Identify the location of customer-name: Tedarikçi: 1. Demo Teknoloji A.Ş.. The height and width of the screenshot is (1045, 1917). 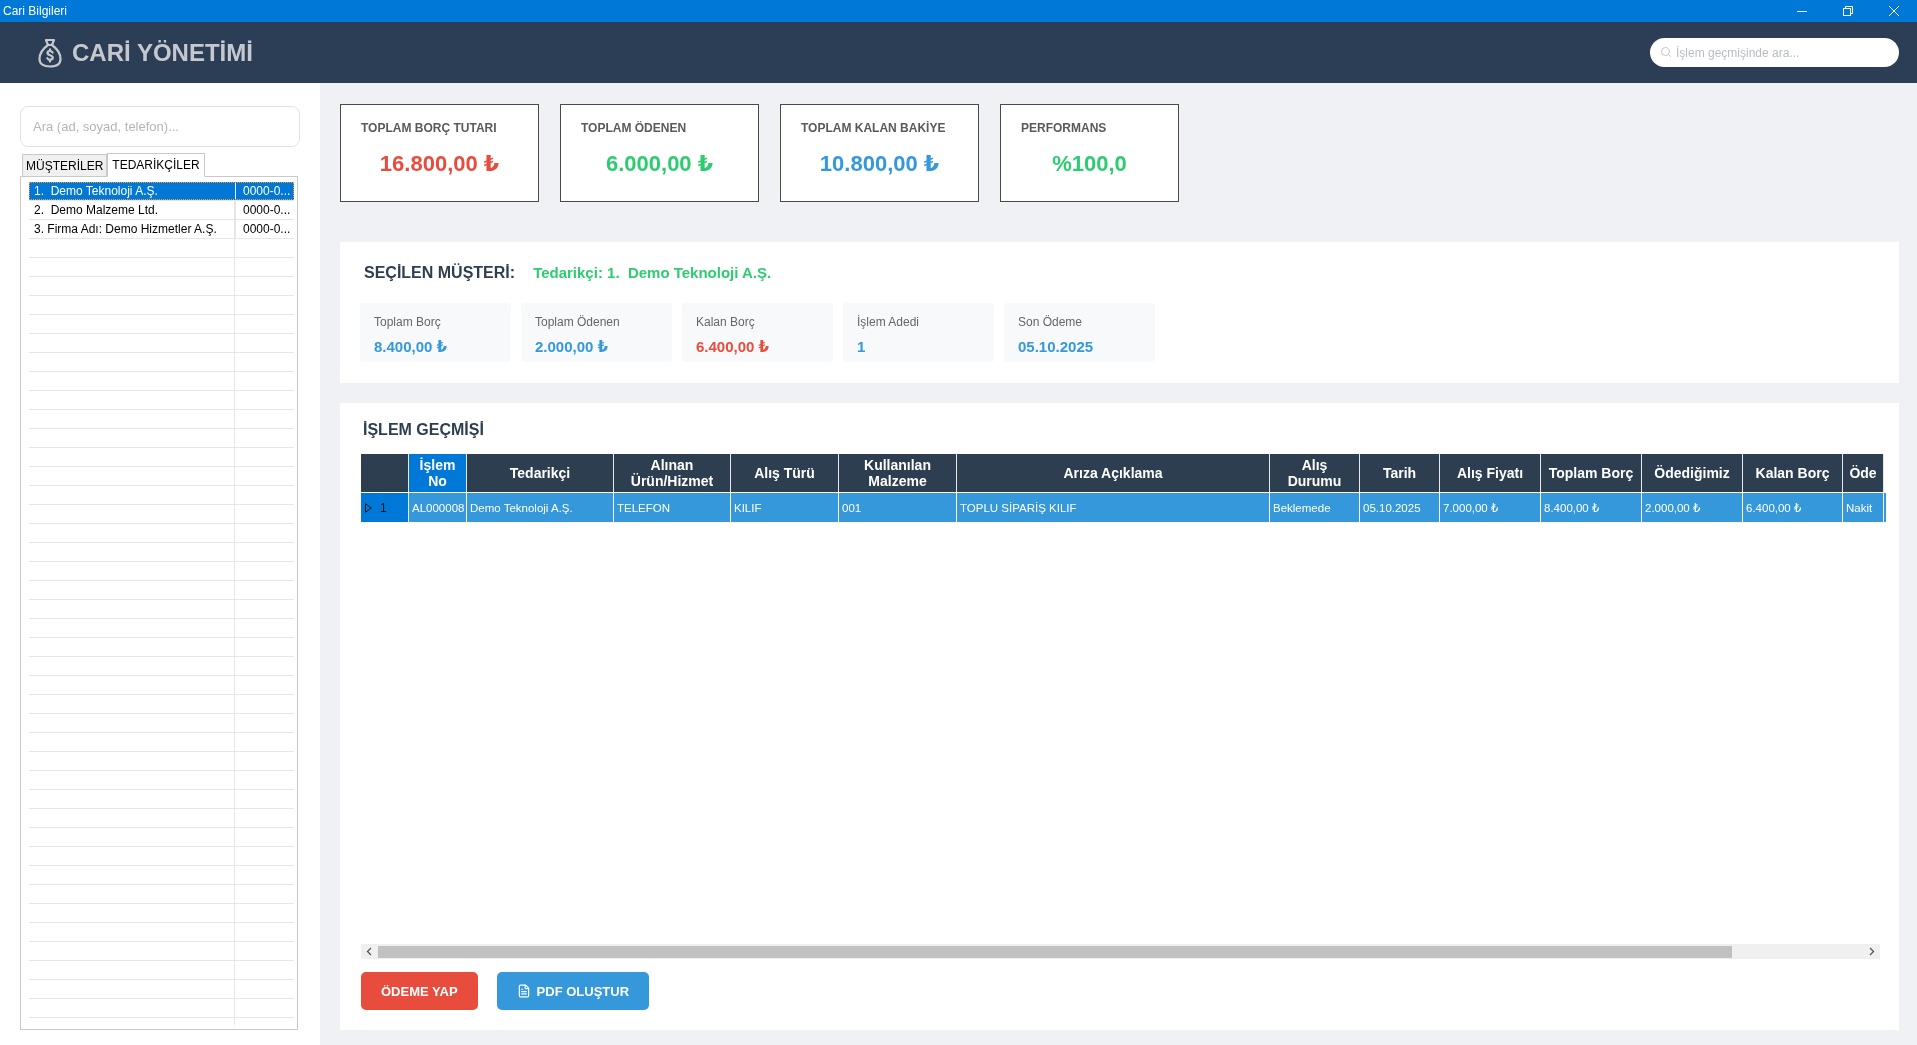
(652, 272).